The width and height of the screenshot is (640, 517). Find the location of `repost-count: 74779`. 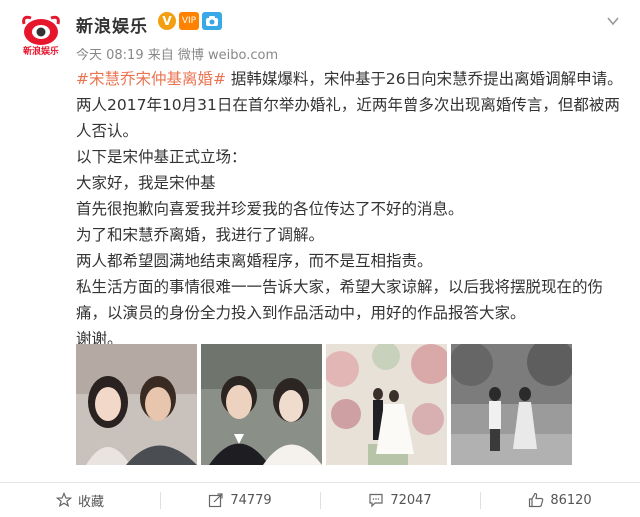

repost-count: 74779 is located at coordinates (251, 500).